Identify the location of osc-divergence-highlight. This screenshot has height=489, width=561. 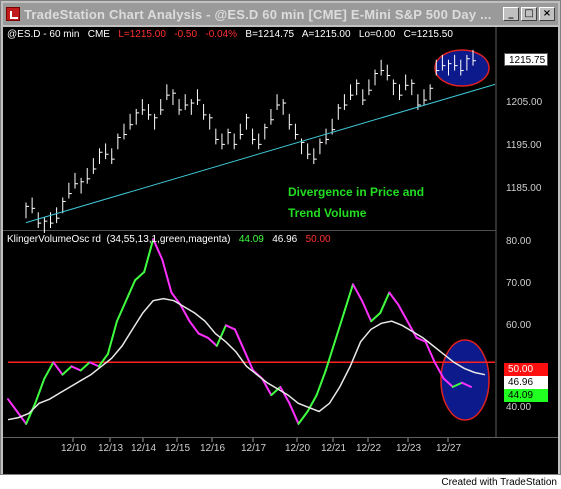
(465, 380).